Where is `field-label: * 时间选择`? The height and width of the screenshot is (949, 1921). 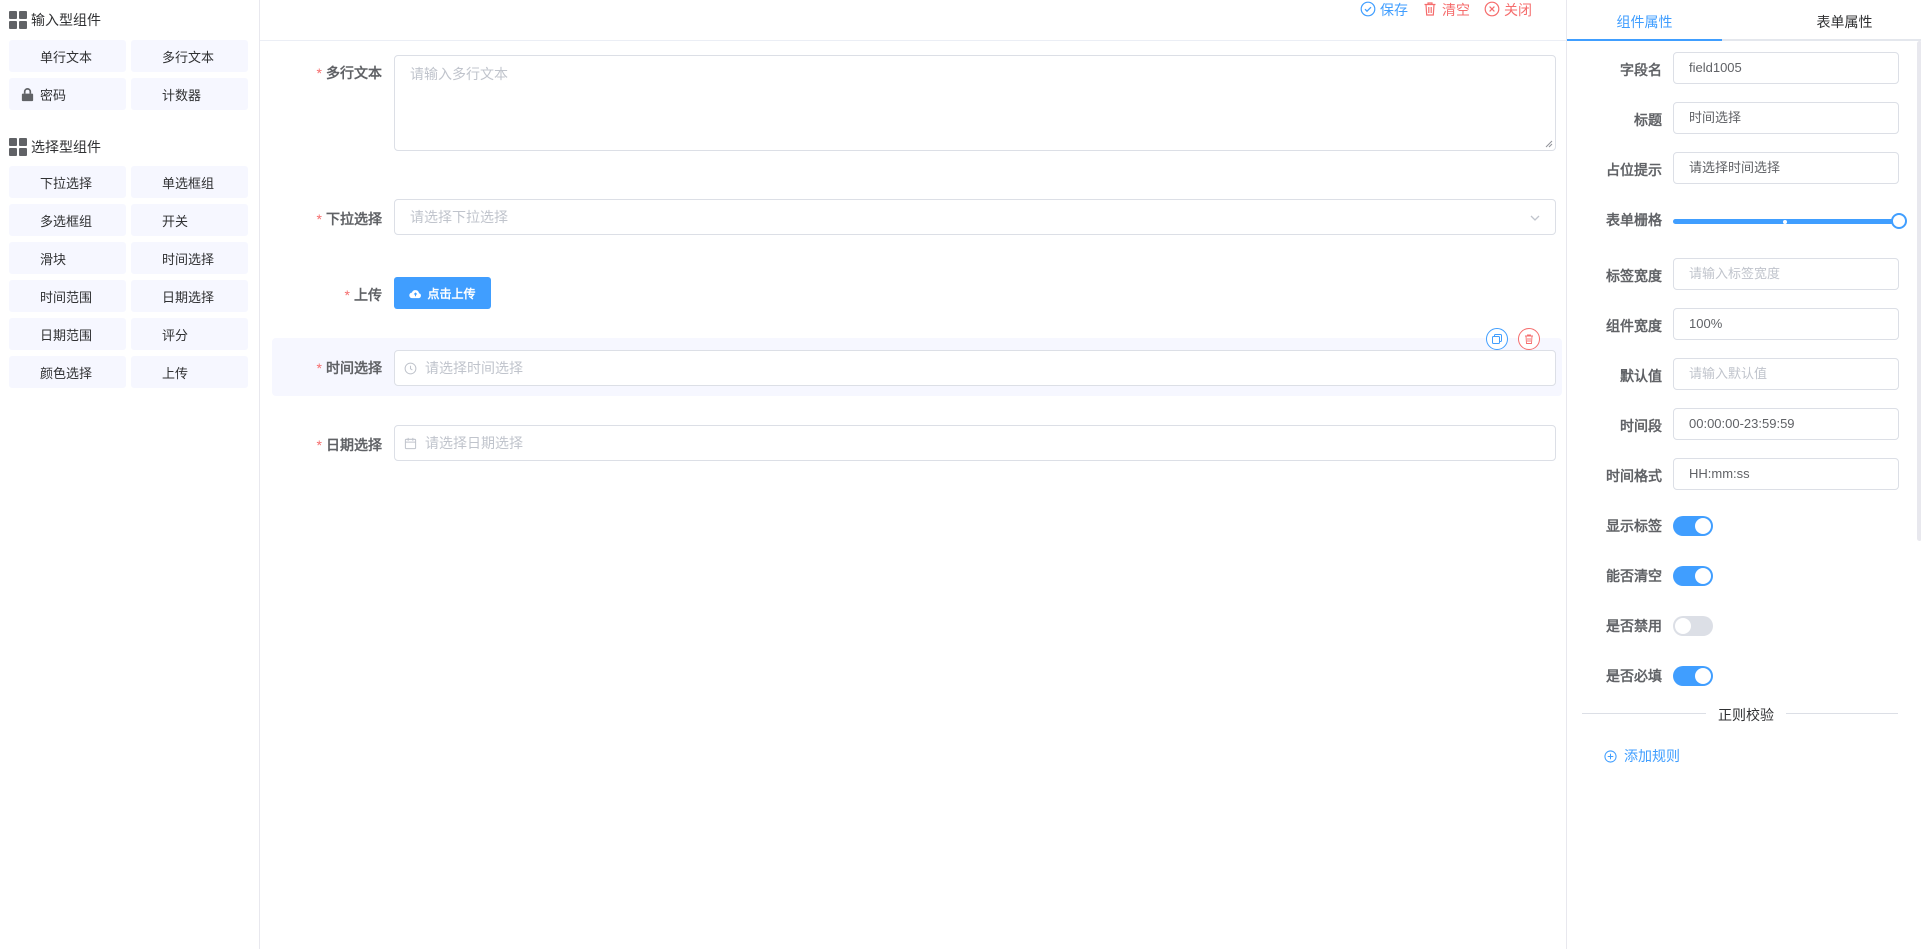
field-label: * 时间选择 is located at coordinates (349, 368).